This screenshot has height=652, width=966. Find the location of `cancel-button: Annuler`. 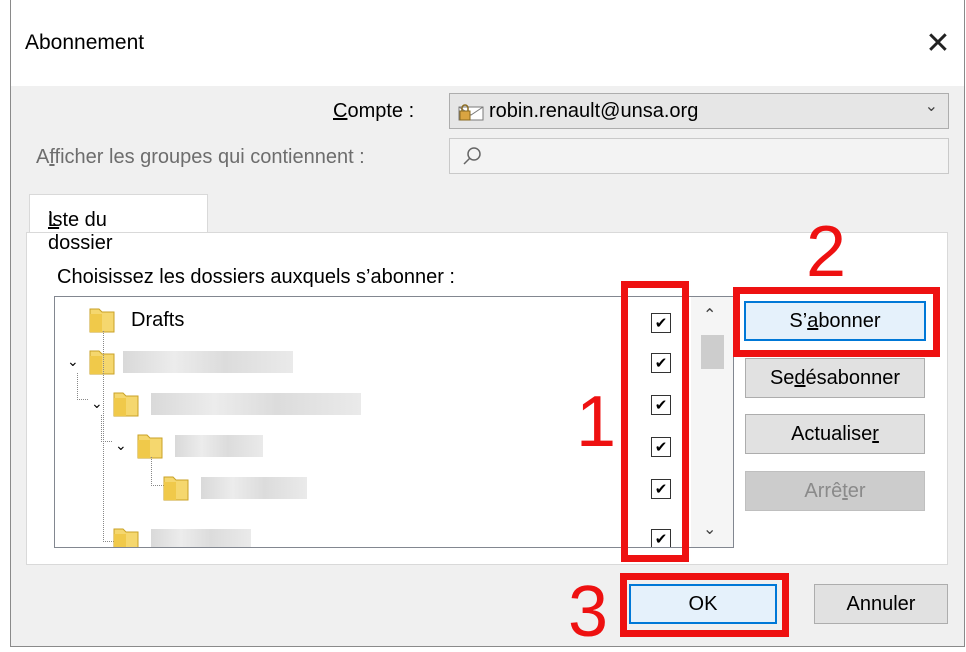

cancel-button: Annuler is located at coordinates (881, 604).